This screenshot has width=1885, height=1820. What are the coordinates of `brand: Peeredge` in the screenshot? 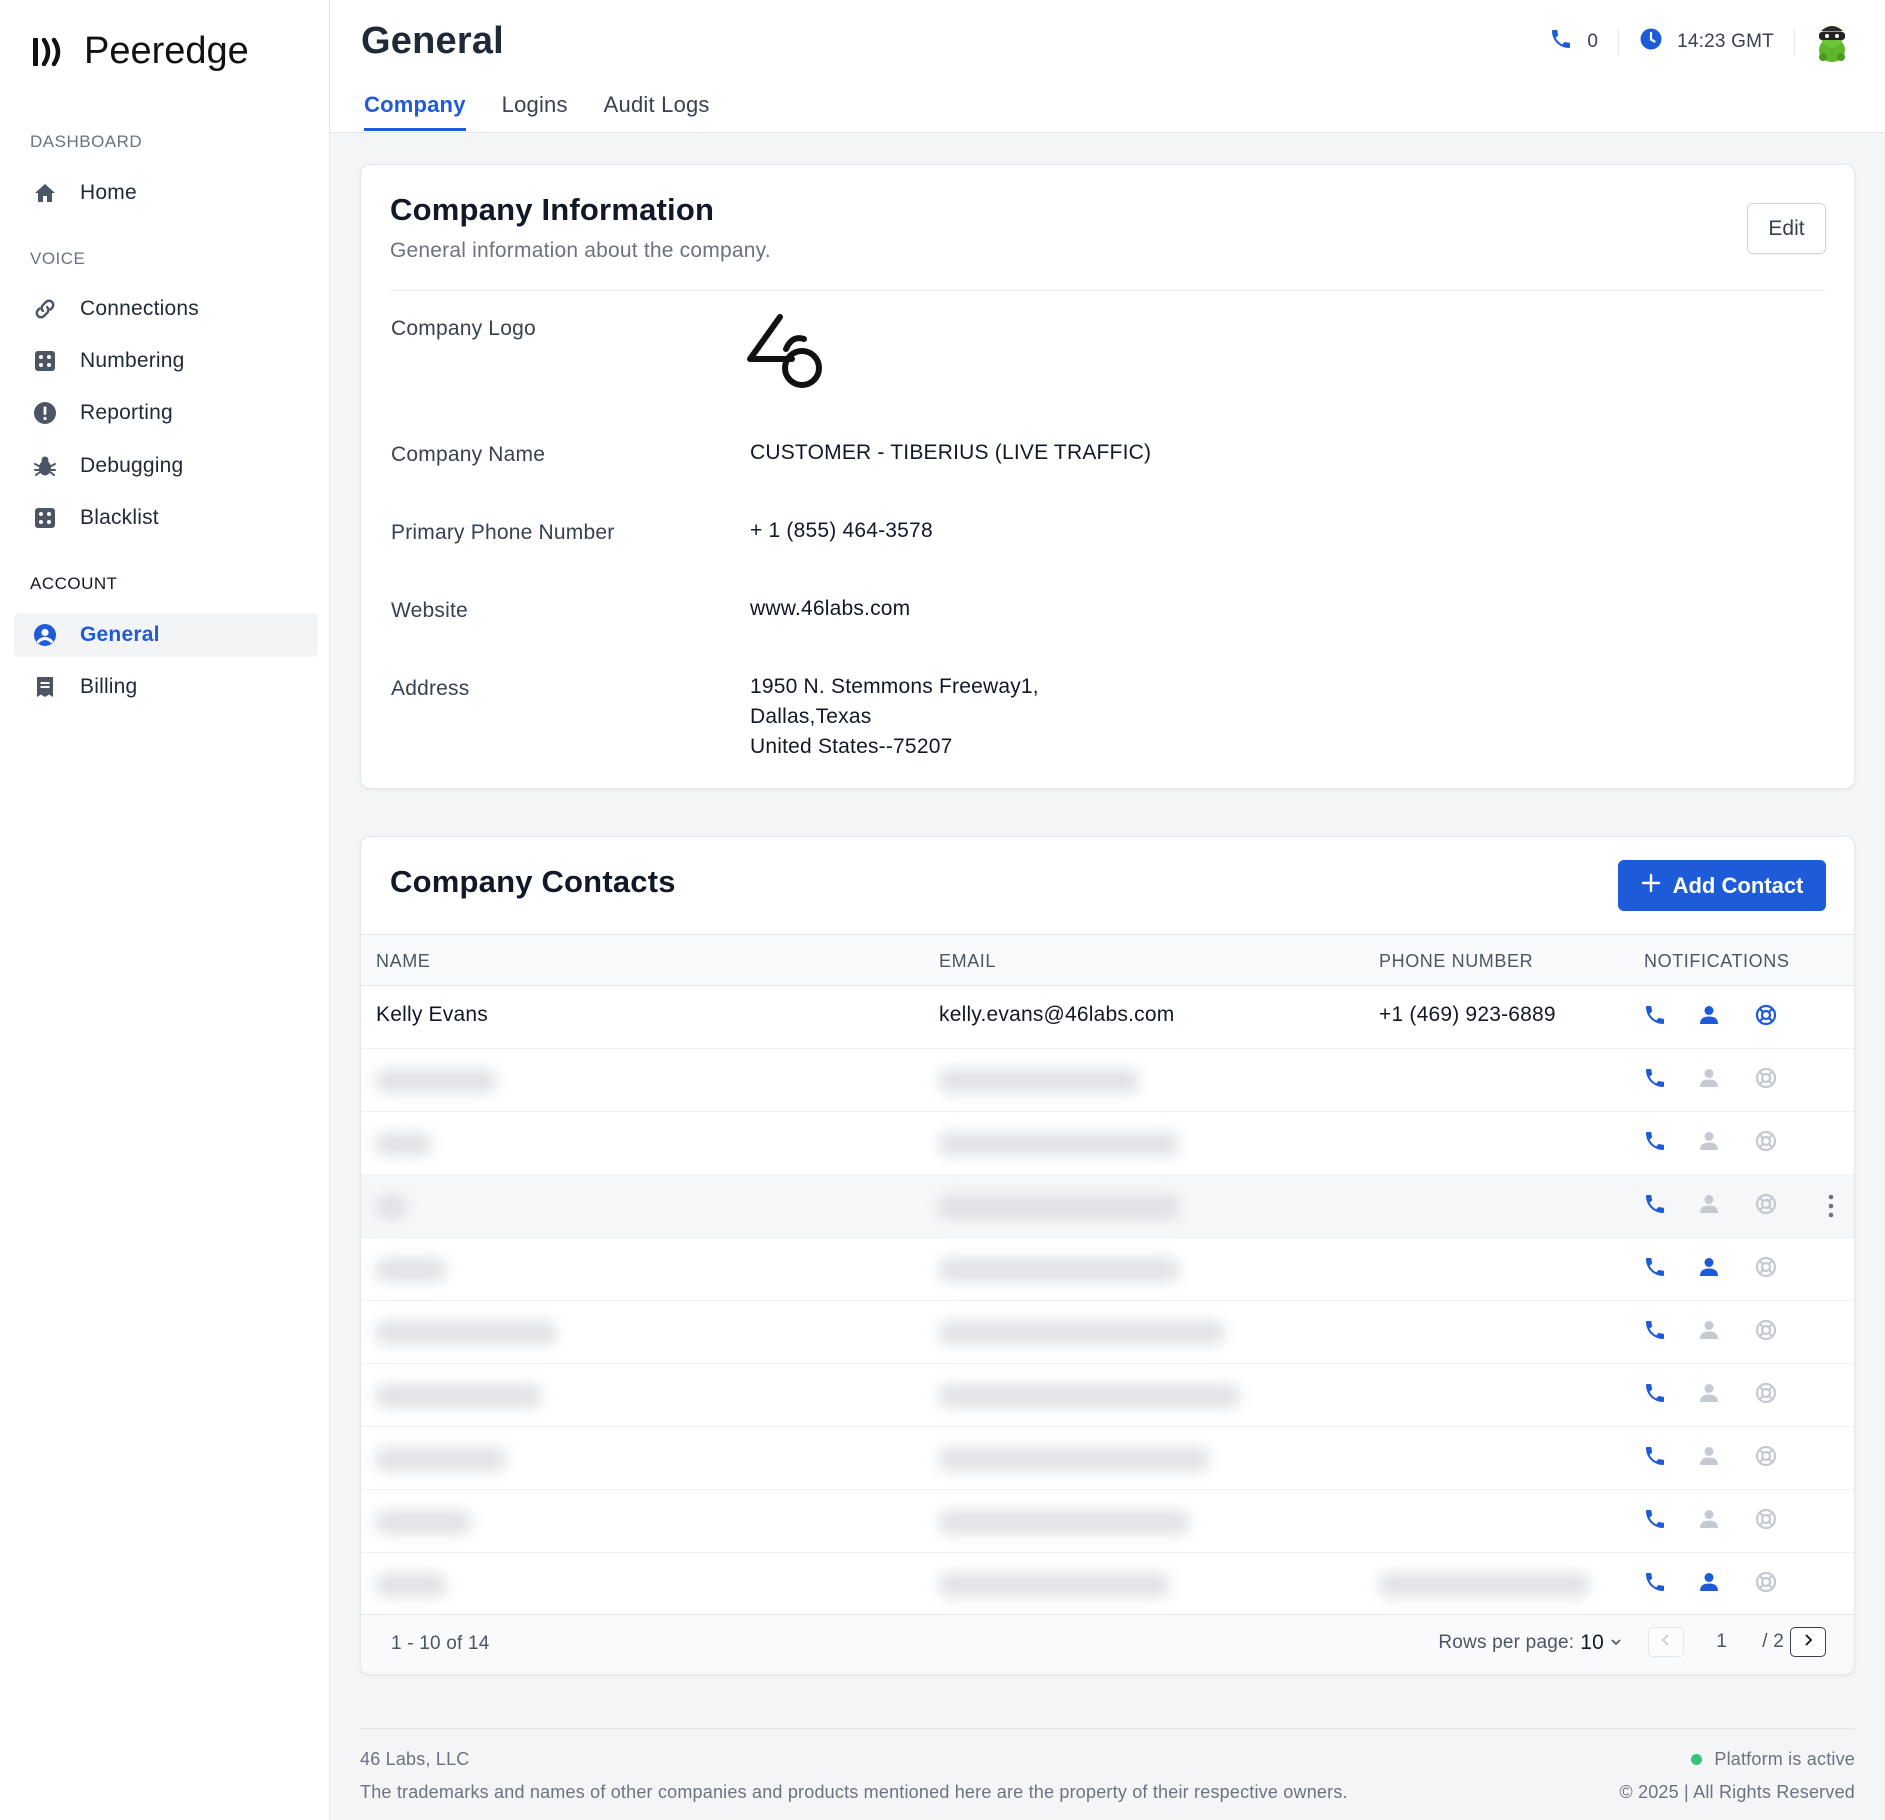 It's located at (139, 51).